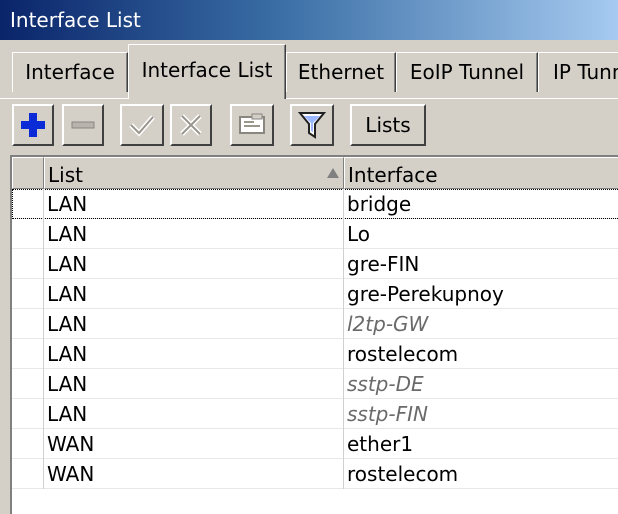 This screenshot has width=618, height=514. I want to click on table-row: LAN gre-Perekupnoy, so click(315, 294).